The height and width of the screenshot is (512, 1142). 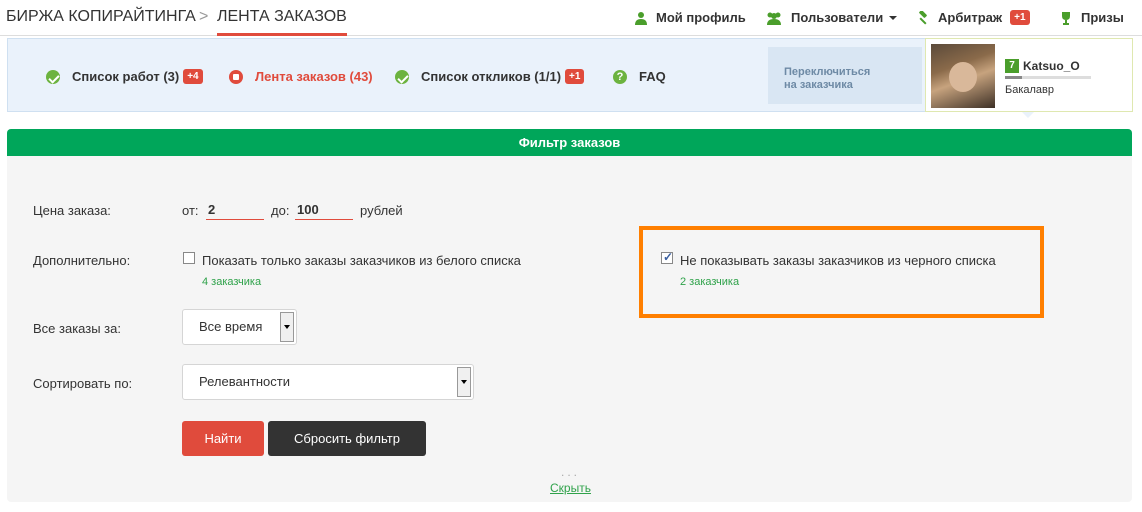 What do you see at coordinates (570, 488) in the screenshot?
I see `hide-filter-link: Скрыть` at bounding box center [570, 488].